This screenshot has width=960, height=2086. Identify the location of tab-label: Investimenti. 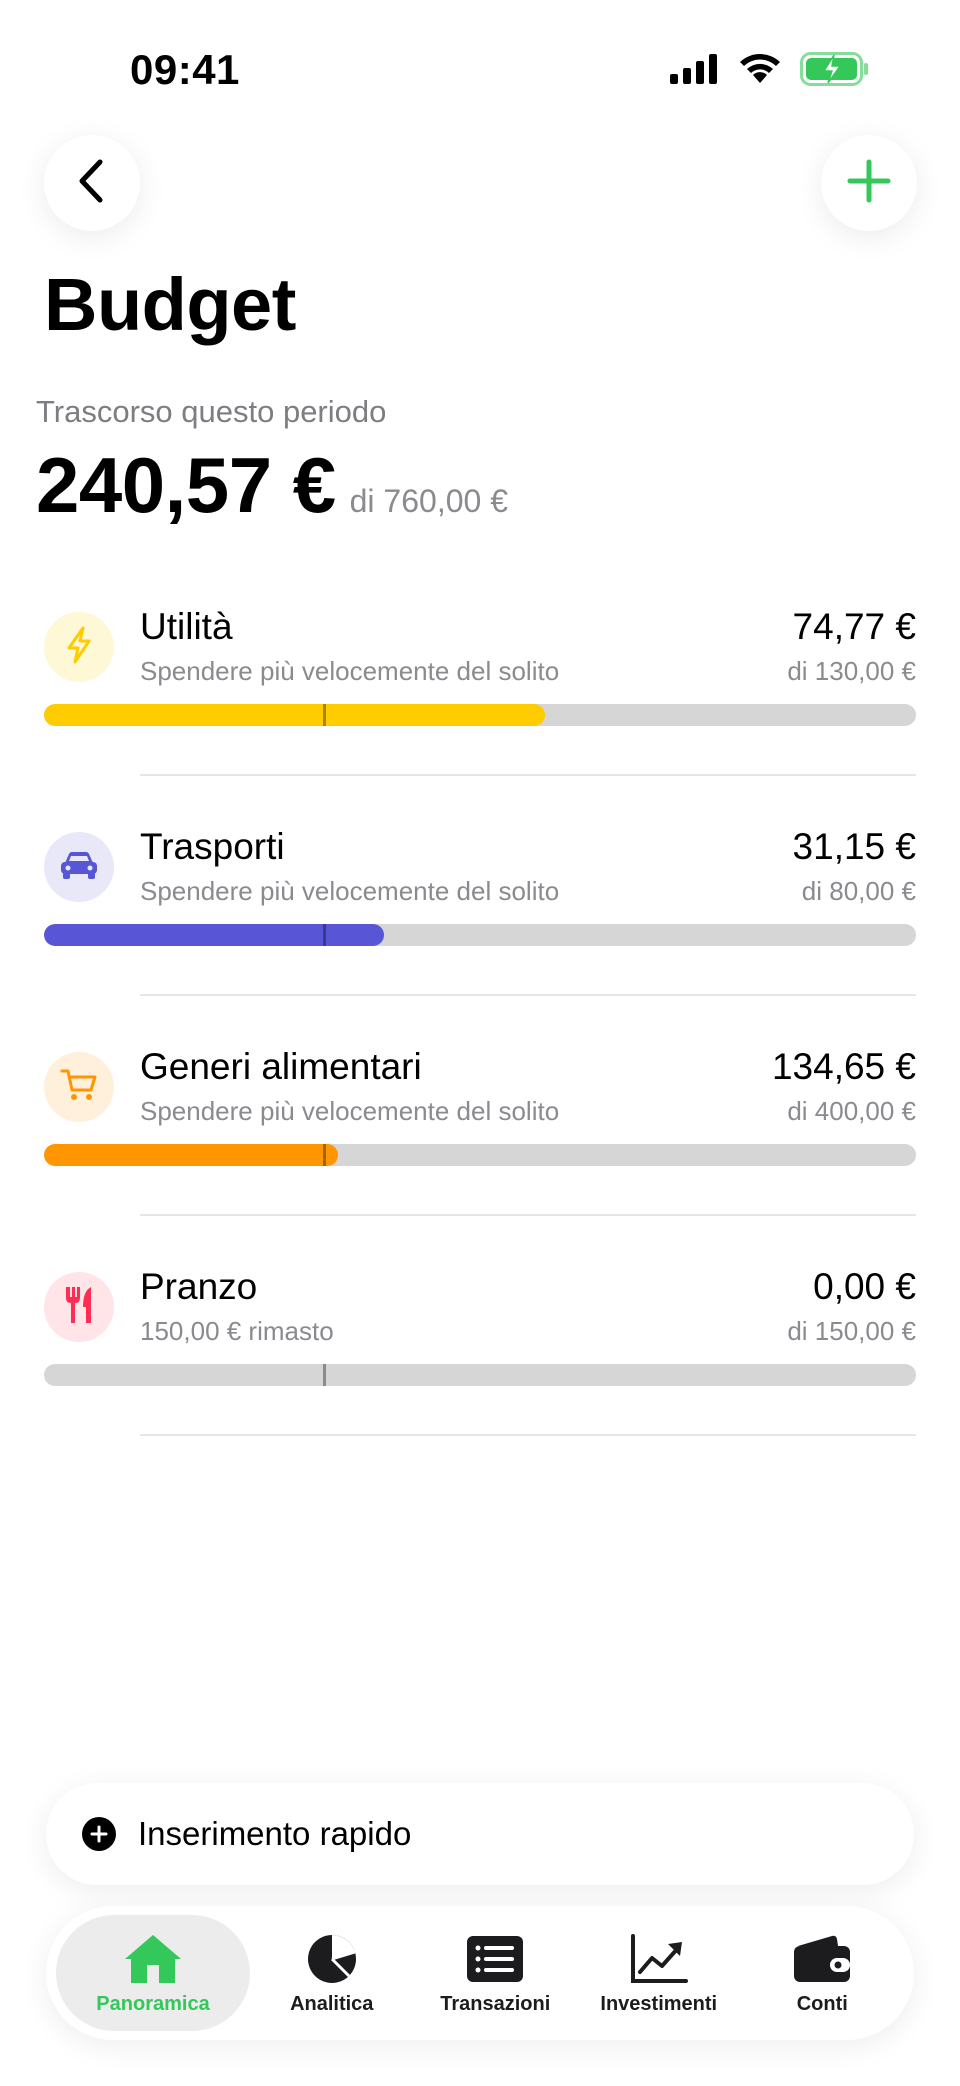
(659, 2003).